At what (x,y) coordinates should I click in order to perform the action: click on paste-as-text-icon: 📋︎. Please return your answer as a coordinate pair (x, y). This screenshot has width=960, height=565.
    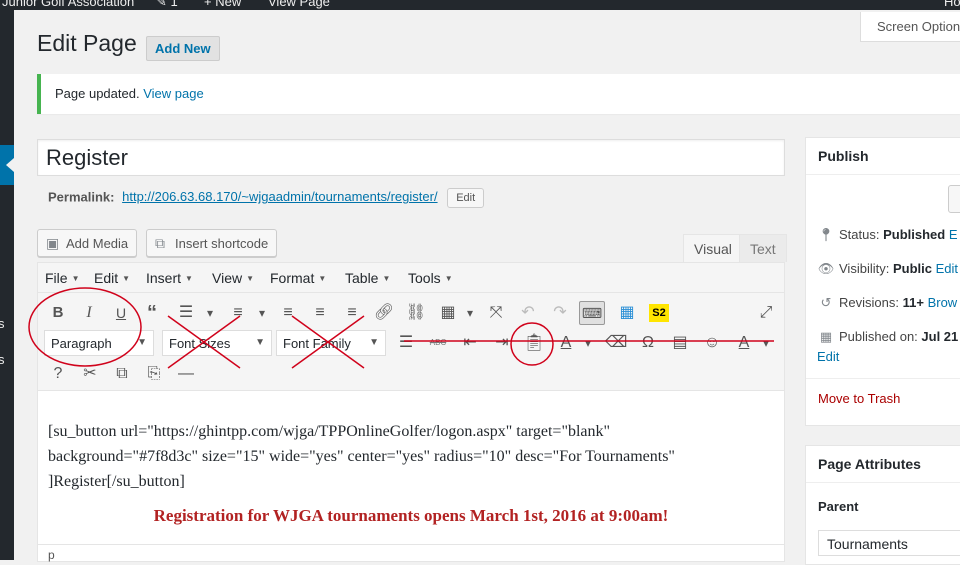
    Looking at the image, I should click on (534, 343).